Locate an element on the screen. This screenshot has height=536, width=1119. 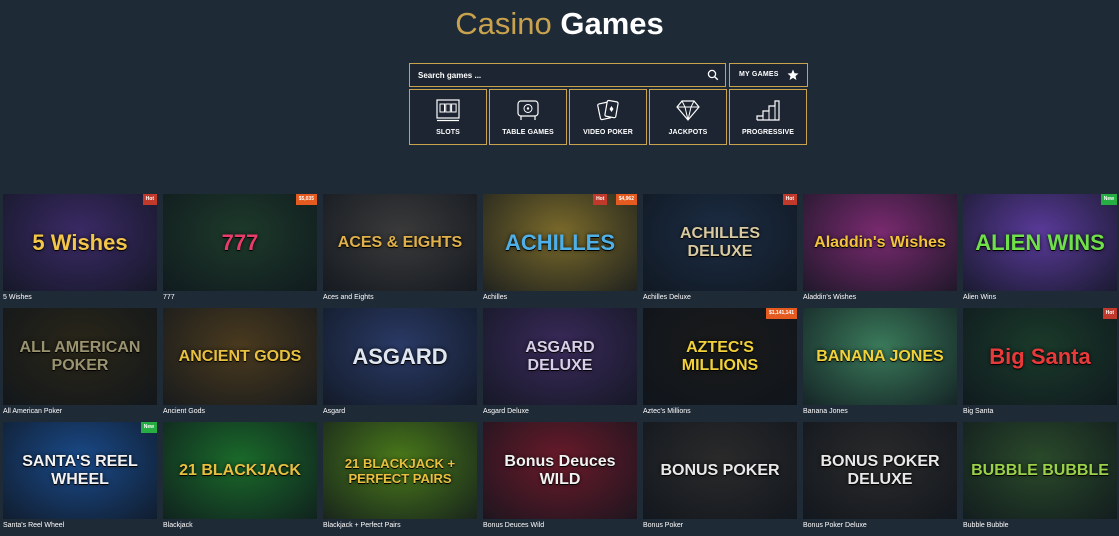
game-name: Achilles is located at coordinates (495, 297).